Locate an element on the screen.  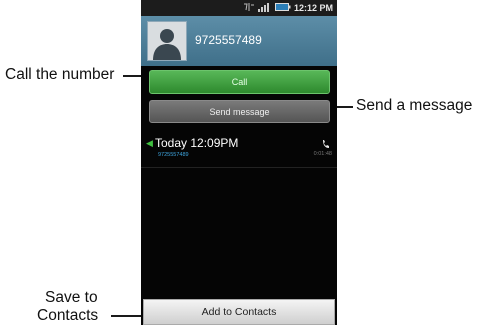
log-number: 9725557489 is located at coordinates (173, 155).